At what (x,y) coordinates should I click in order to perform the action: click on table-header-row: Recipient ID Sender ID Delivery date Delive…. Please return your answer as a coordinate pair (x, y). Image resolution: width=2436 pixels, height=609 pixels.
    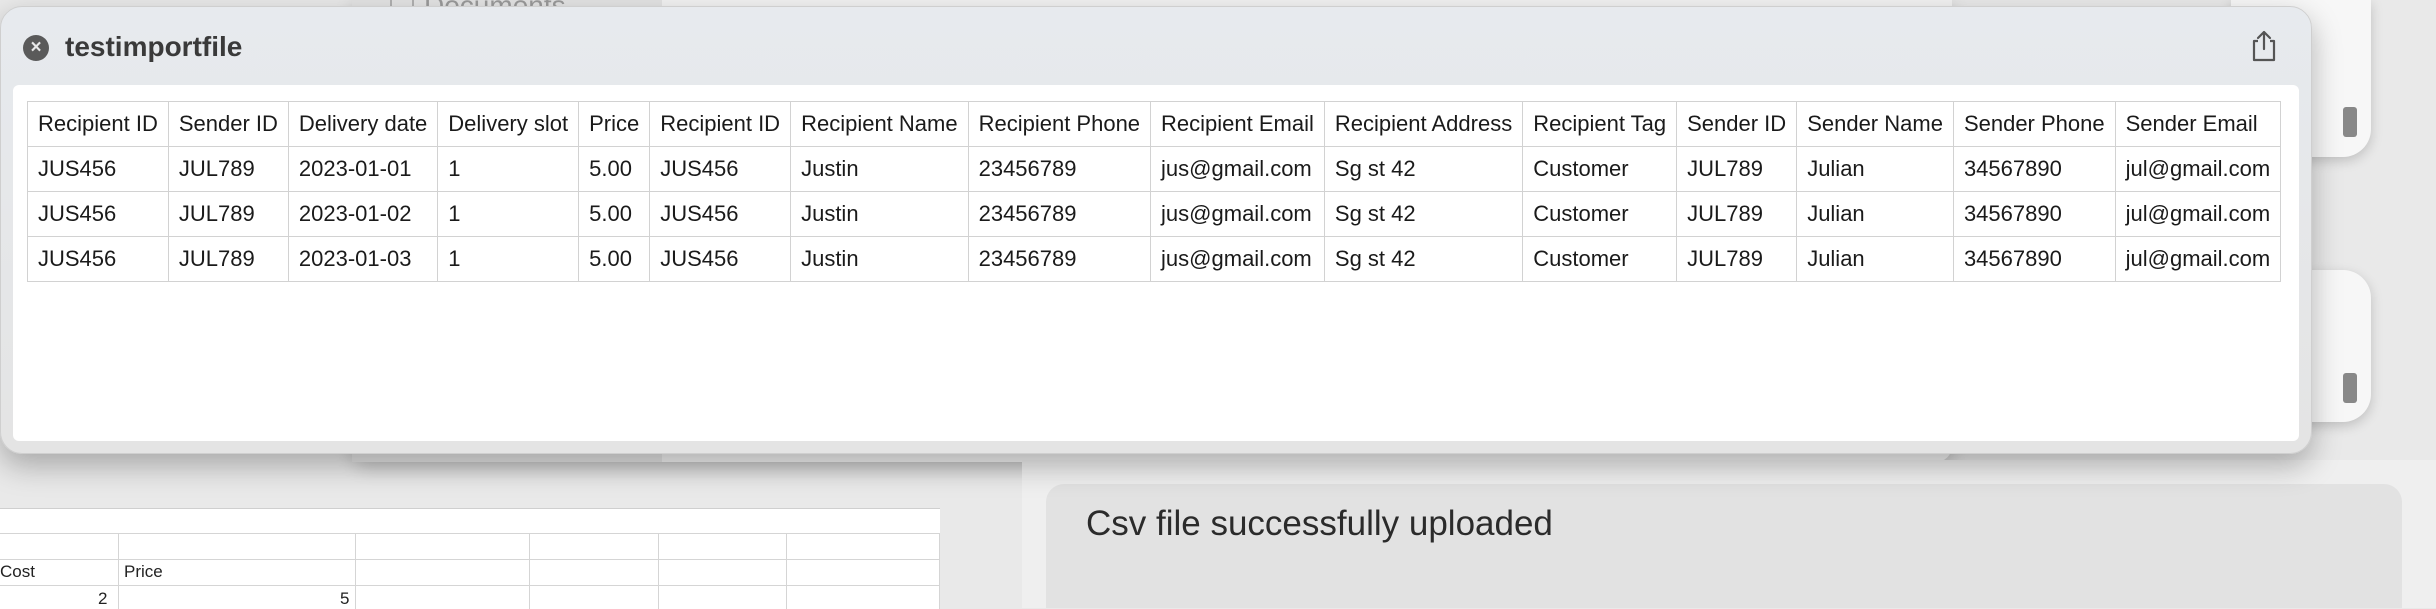
    Looking at the image, I should click on (1154, 124).